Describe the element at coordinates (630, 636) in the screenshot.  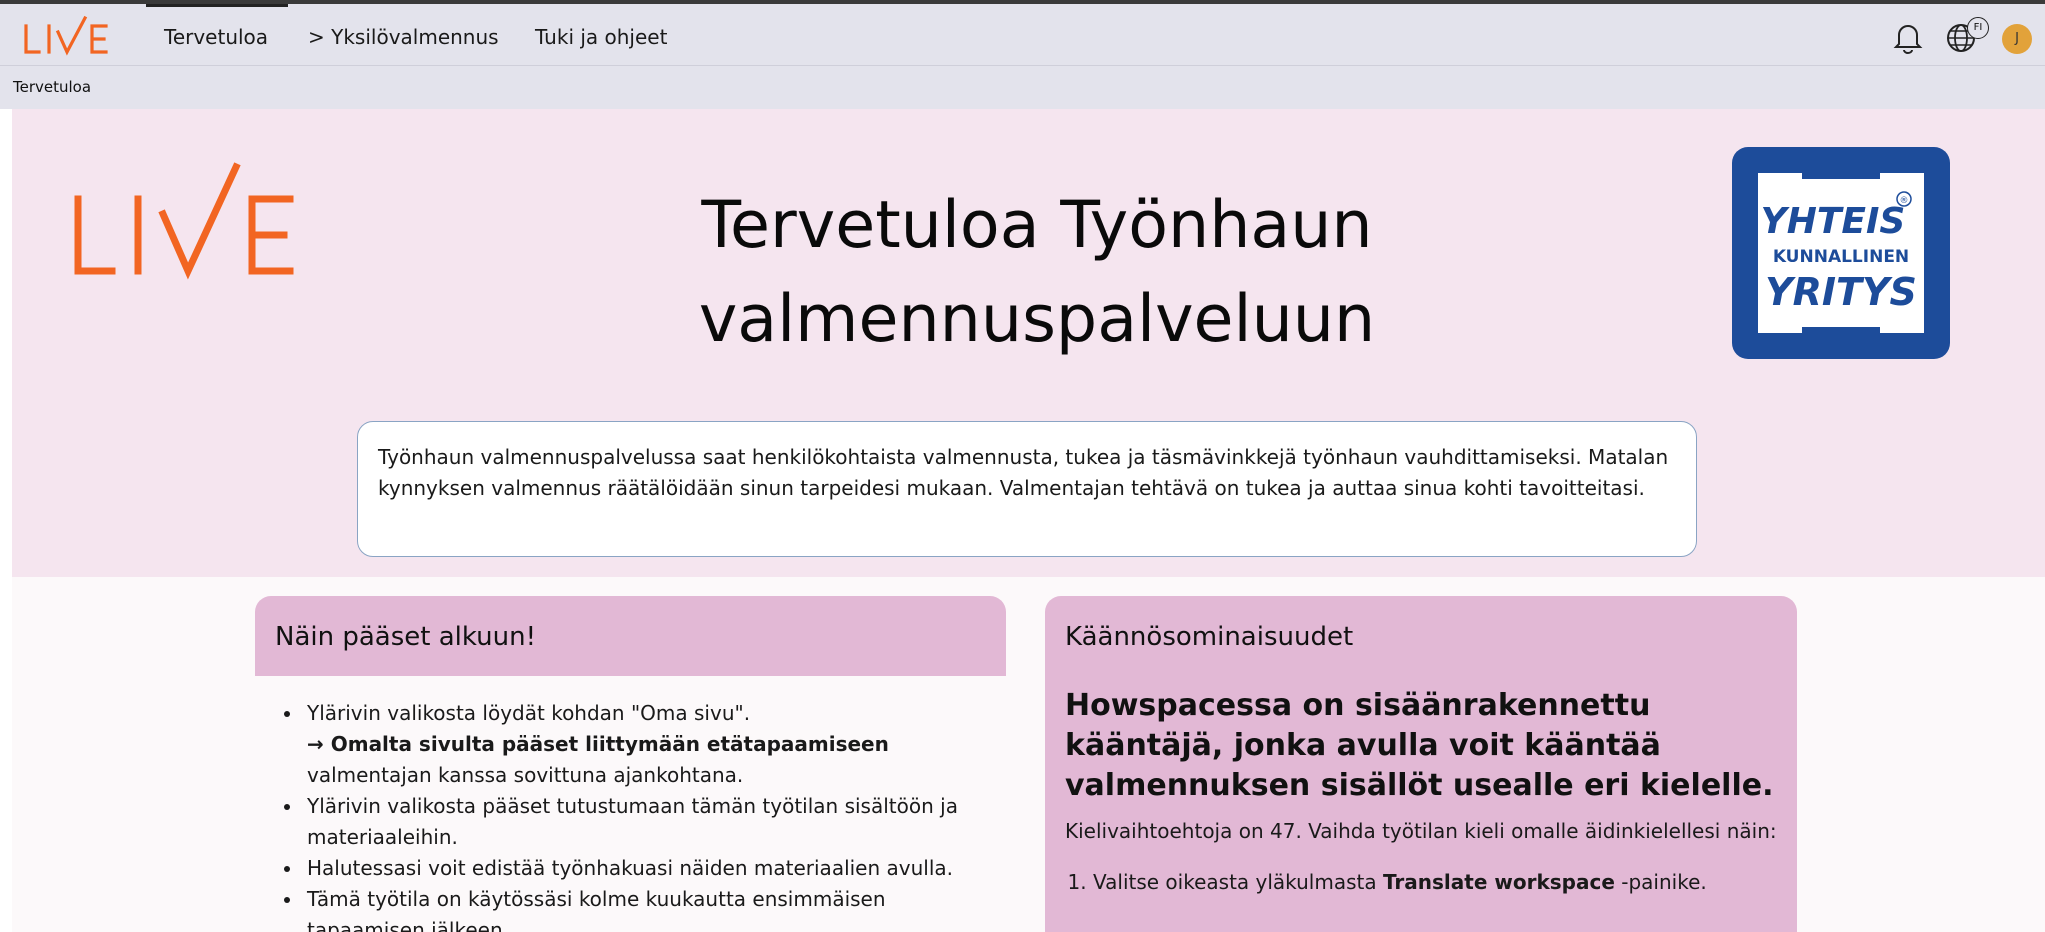
I see `getting-started-title: Näin pääset alkuun!` at that location.